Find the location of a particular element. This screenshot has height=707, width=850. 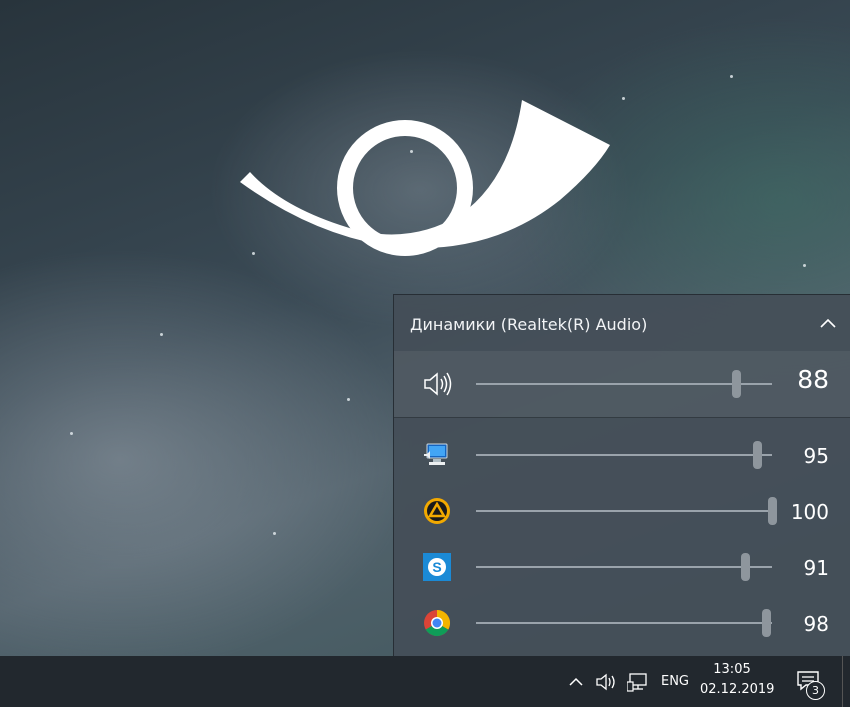

master-volume-thumb is located at coordinates (737, 384).